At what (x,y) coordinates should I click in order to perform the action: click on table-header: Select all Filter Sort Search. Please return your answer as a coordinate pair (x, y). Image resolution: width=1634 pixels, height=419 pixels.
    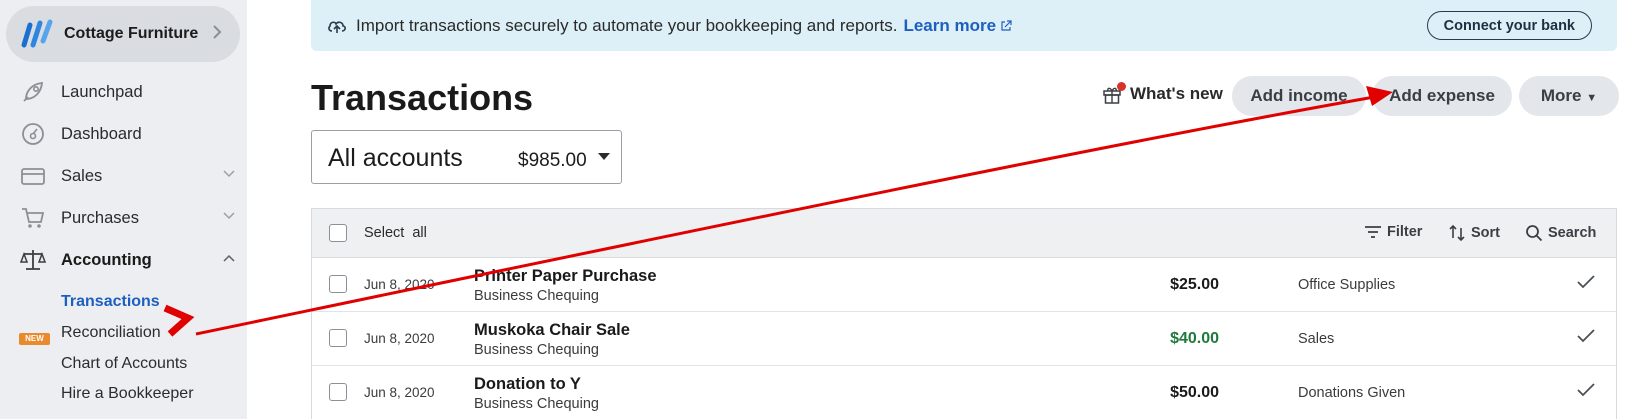
    Looking at the image, I should click on (964, 233).